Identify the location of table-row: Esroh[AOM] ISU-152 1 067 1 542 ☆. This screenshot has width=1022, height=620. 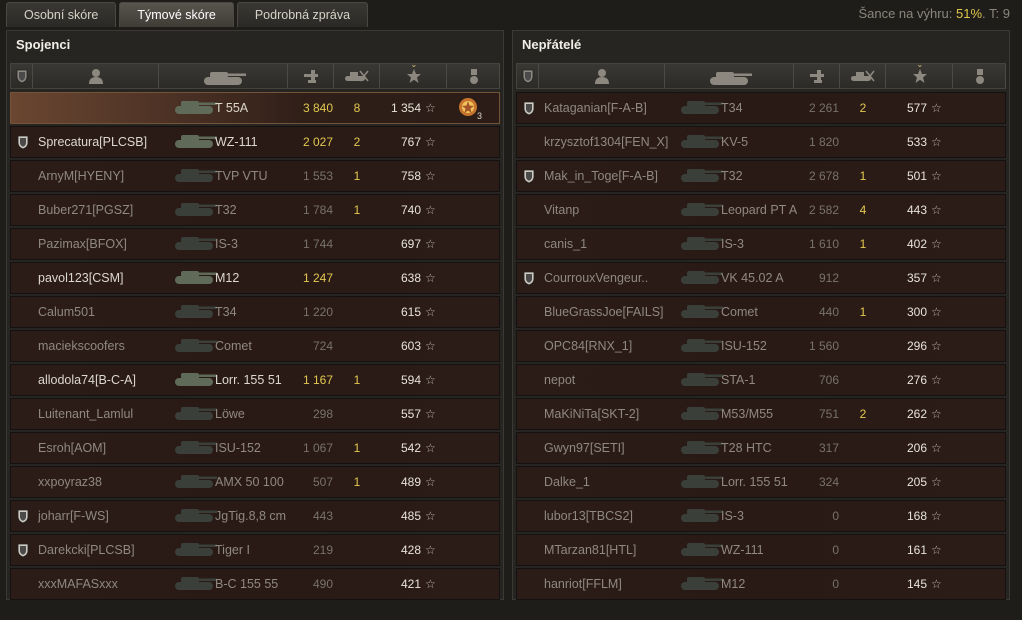
(255, 448).